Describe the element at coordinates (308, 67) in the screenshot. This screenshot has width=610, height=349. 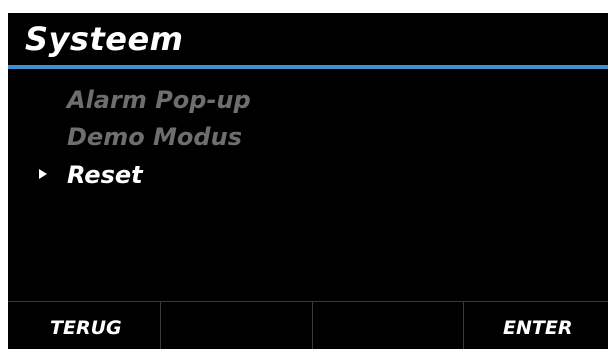
I see `header-divider` at that location.